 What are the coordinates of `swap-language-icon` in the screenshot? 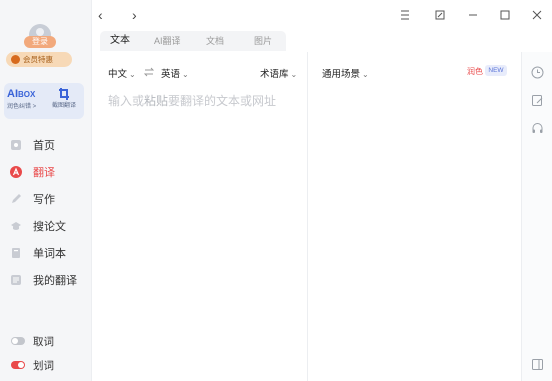 It's located at (149, 72).